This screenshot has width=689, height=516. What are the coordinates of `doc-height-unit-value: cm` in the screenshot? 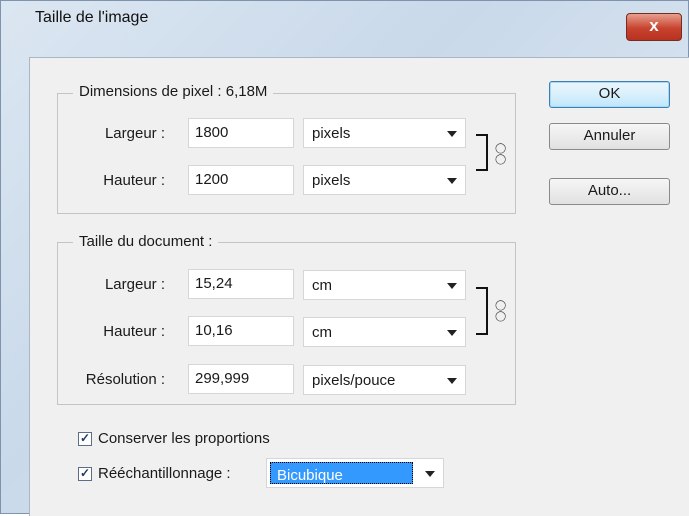 It's located at (322, 332).